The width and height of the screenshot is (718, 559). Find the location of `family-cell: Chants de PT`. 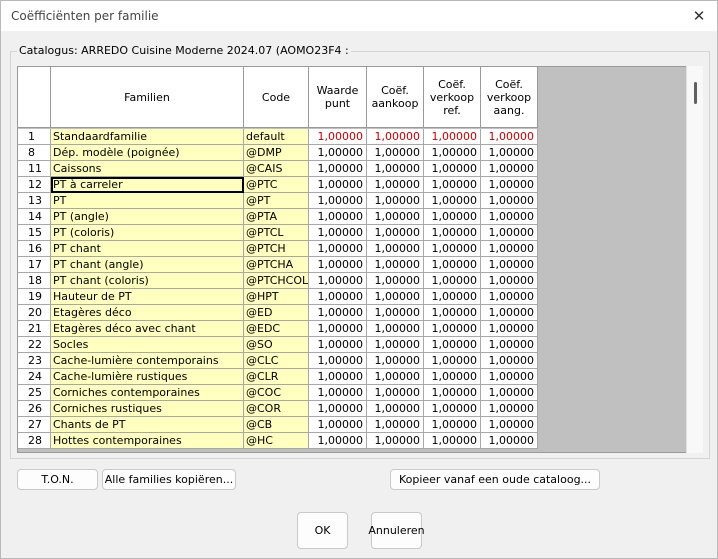

family-cell: Chants de PT is located at coordinates (147, 425).